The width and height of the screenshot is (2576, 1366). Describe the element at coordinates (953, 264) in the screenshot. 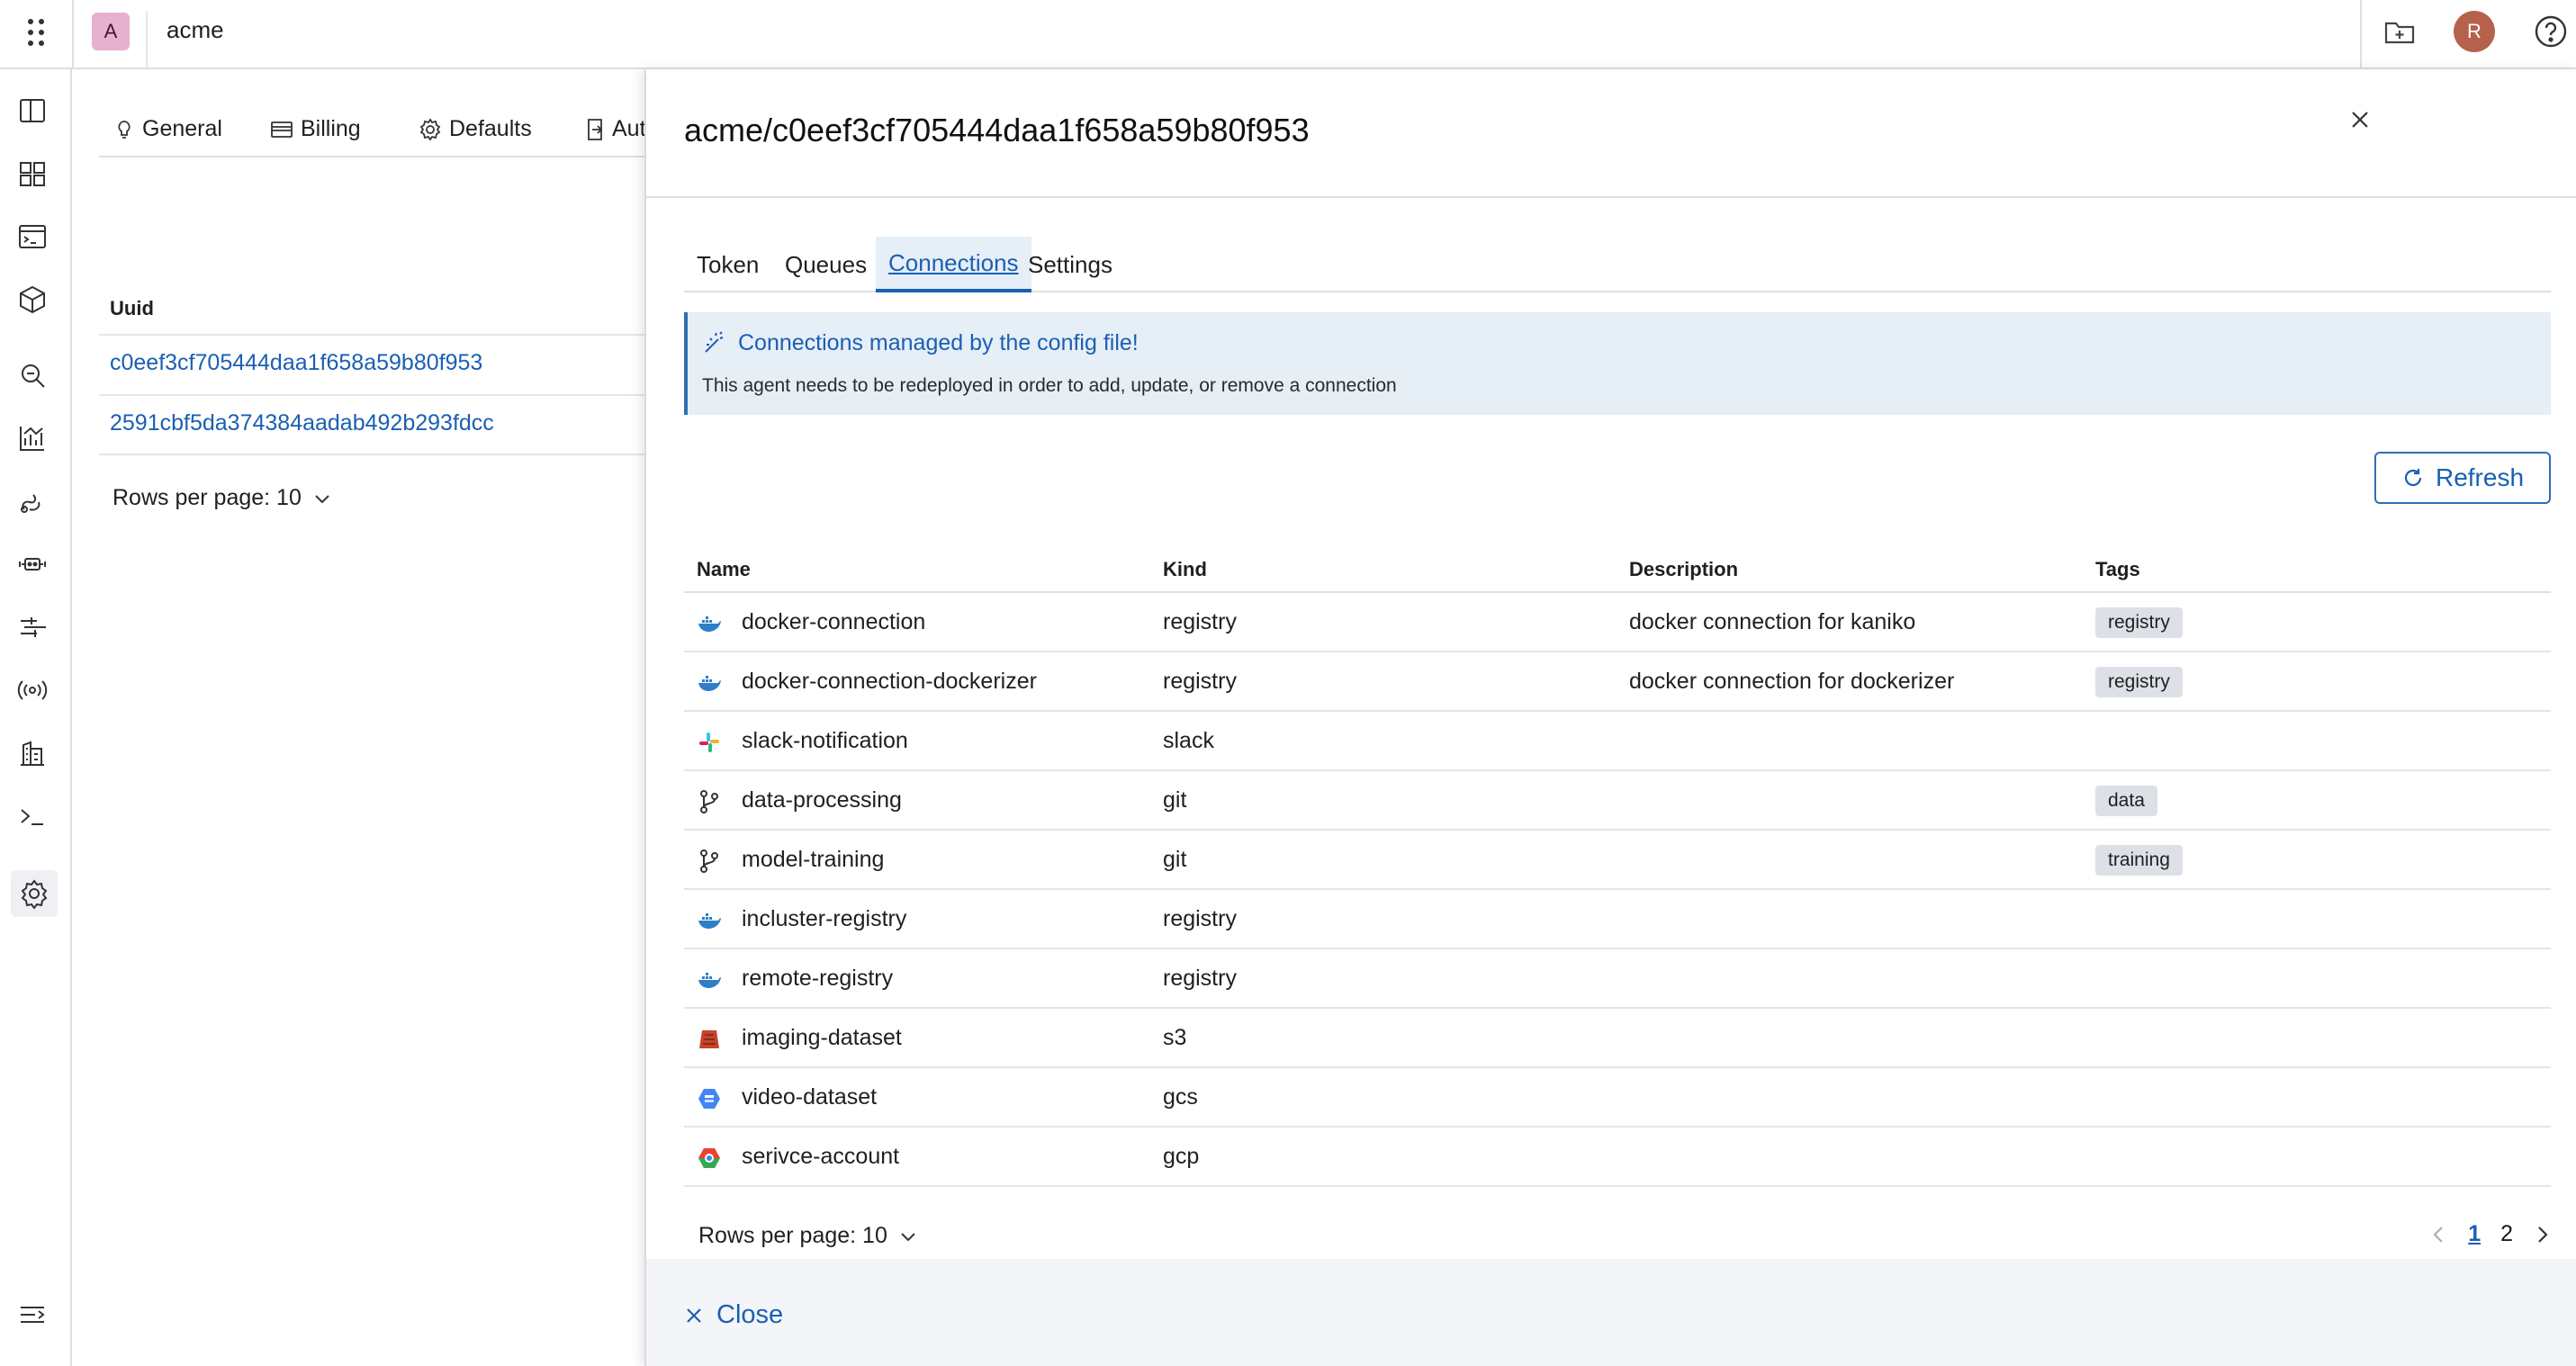

I see `tab-connections: Connections` at that location.